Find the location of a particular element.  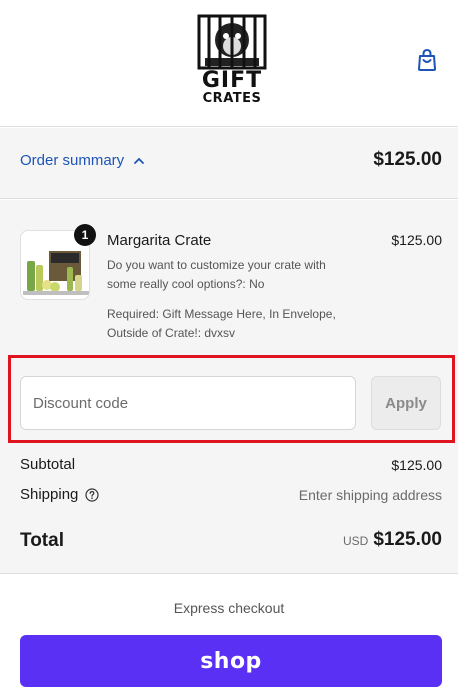

subtotal-label: Subtotal is located at coordinates (48, 464).